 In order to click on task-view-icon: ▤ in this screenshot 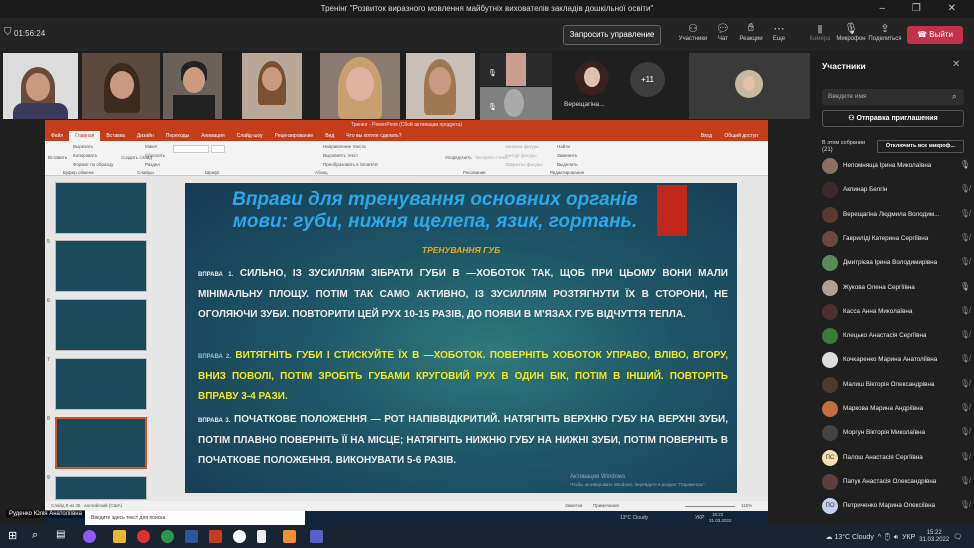, I will do `click(60, 534)`.